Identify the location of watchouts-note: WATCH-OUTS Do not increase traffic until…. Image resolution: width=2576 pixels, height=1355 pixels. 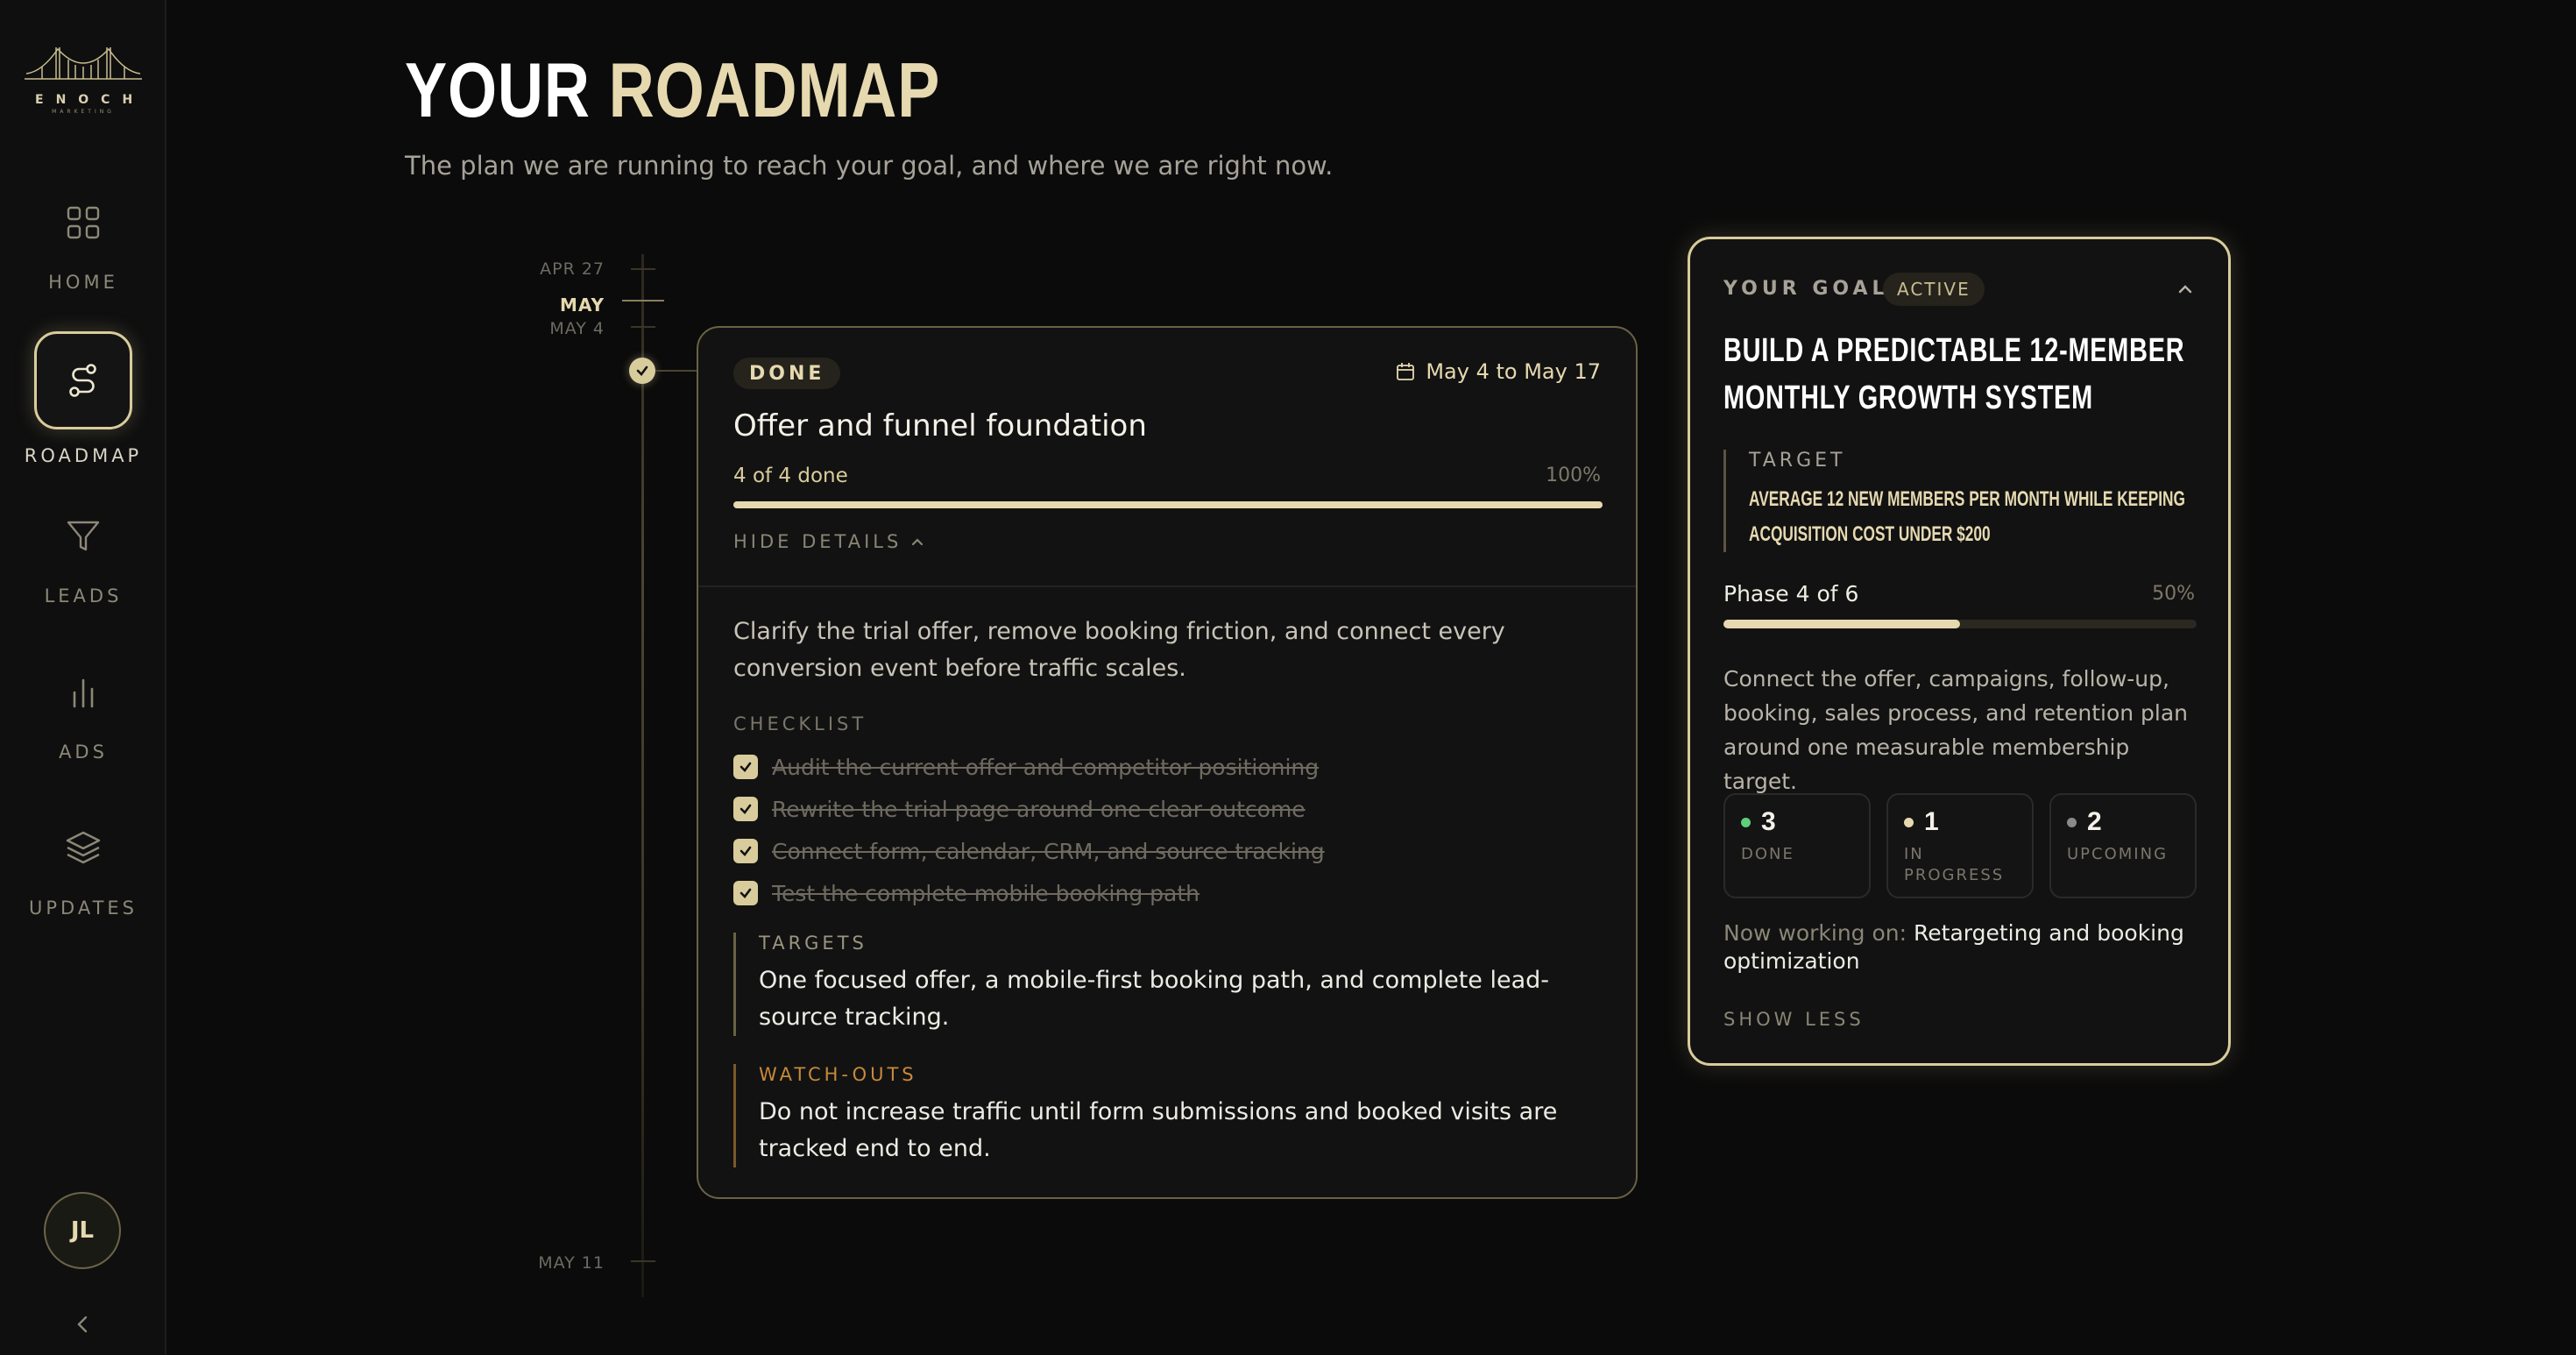
(1171, 1115).